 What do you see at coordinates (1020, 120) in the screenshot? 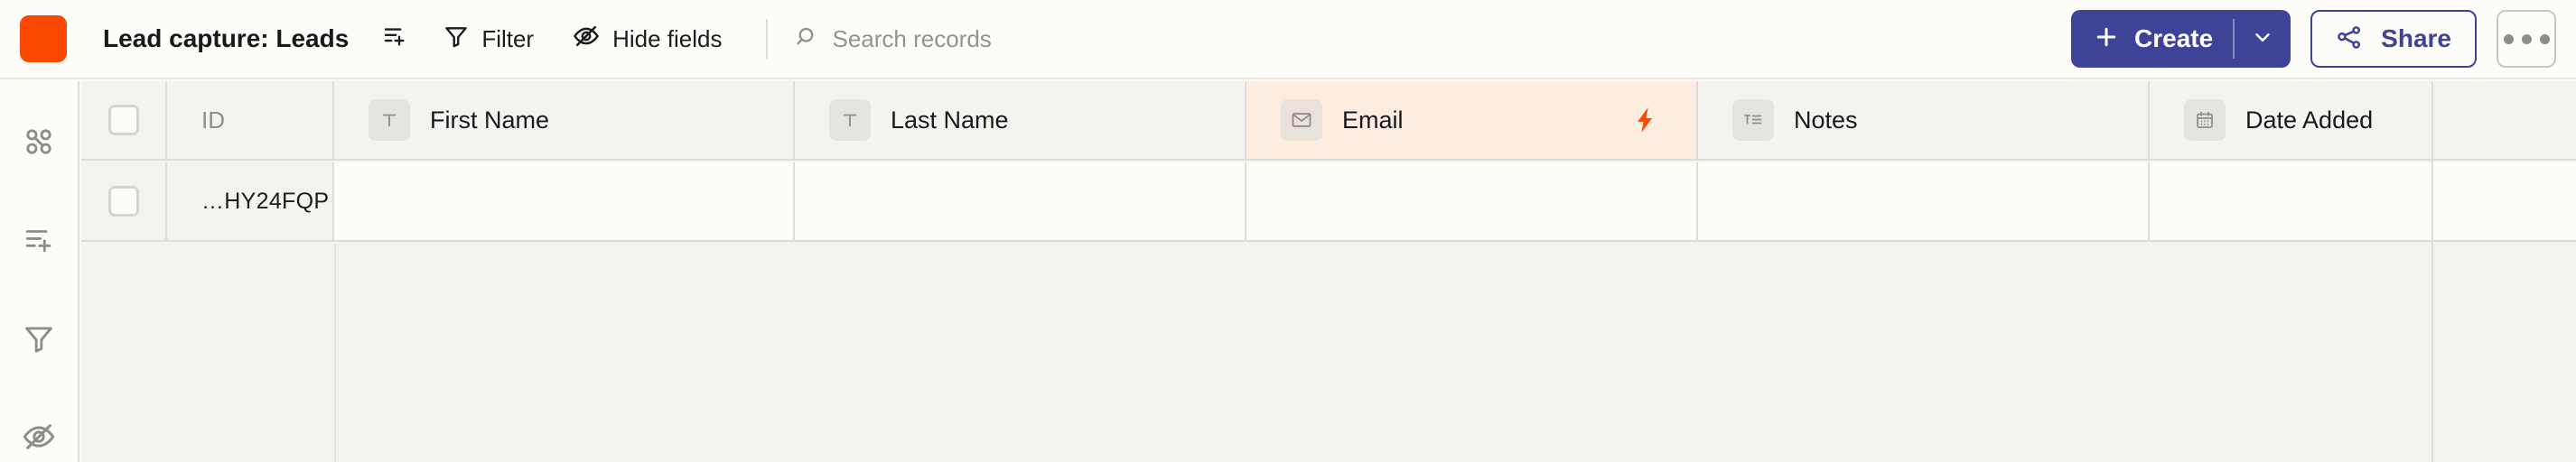
I see `column-header-last-name: Last Name` at bounding box center [1020, 120].